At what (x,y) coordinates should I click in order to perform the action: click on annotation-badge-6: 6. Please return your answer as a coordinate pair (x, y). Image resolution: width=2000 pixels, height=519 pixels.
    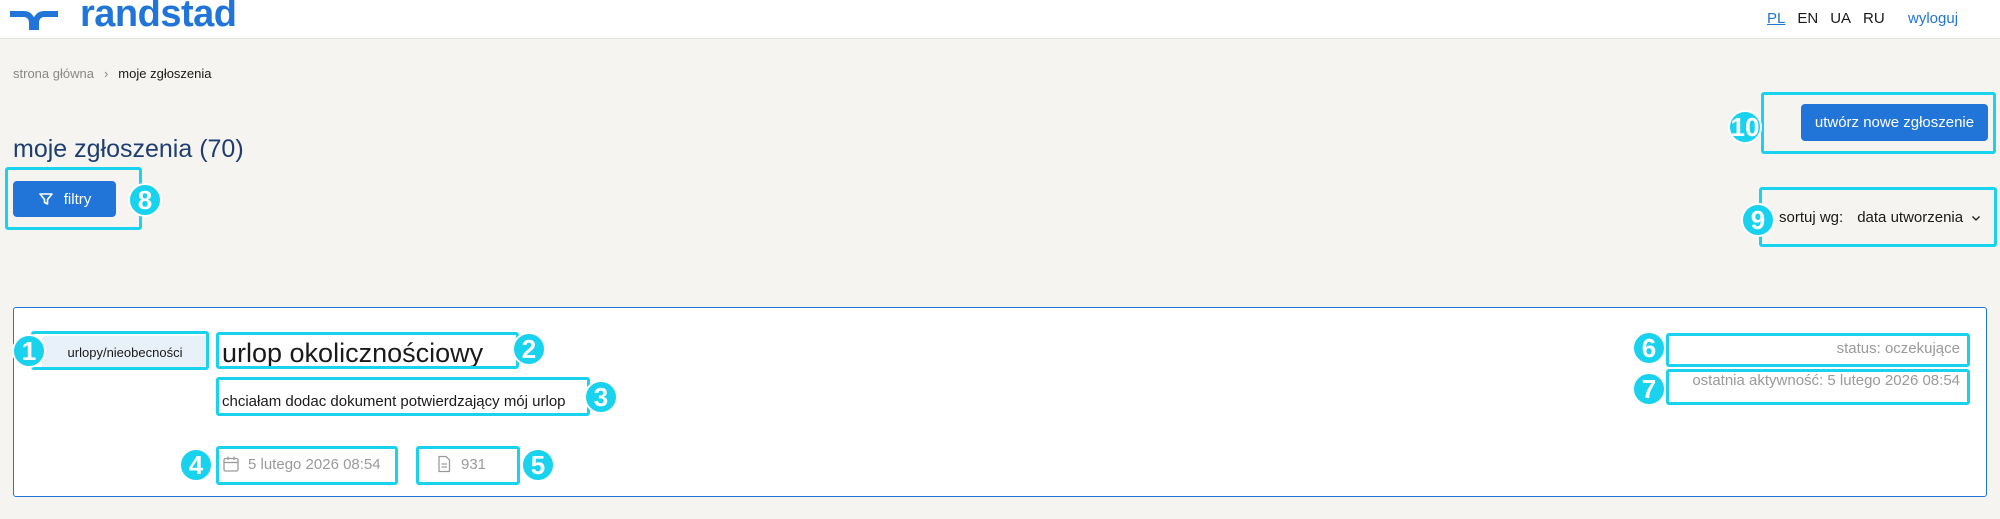
    Looking at the image, I should click on (1649, 348).